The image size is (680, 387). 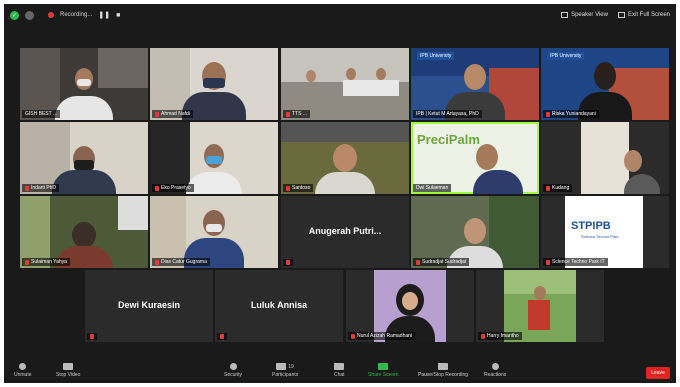 I want to click on unmute-button: Unmute, so click(x=23, y=369).